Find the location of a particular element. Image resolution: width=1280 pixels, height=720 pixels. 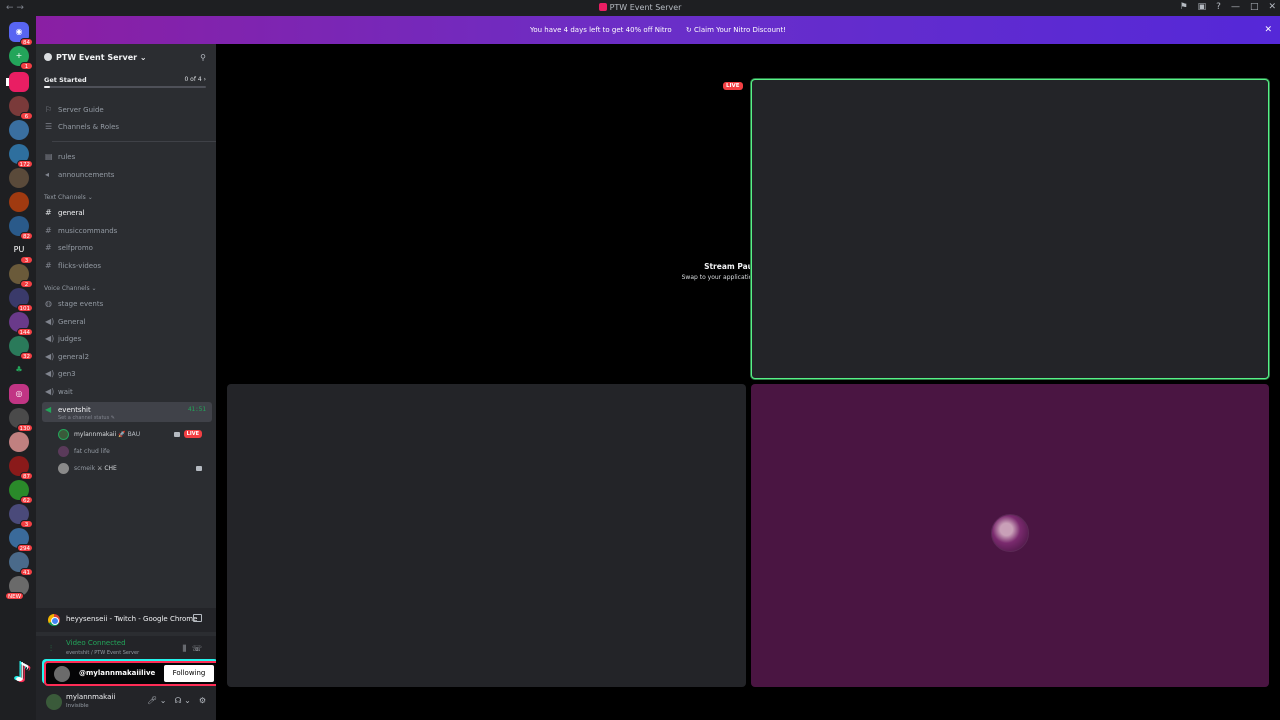

voice-general: ◀) General is located at coordinates (127, 322).